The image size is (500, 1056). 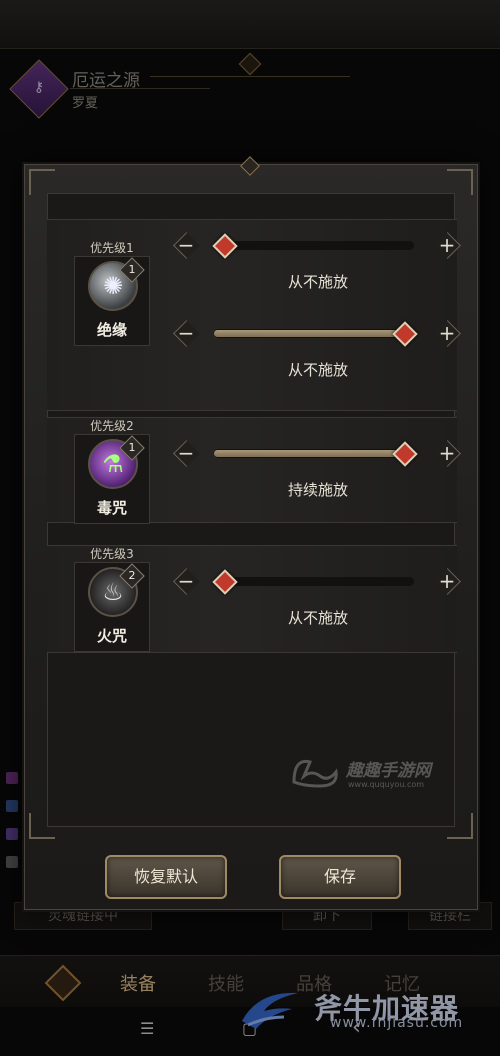 I want to click on priority-label: 优先级2, so click(x=112, y=426).